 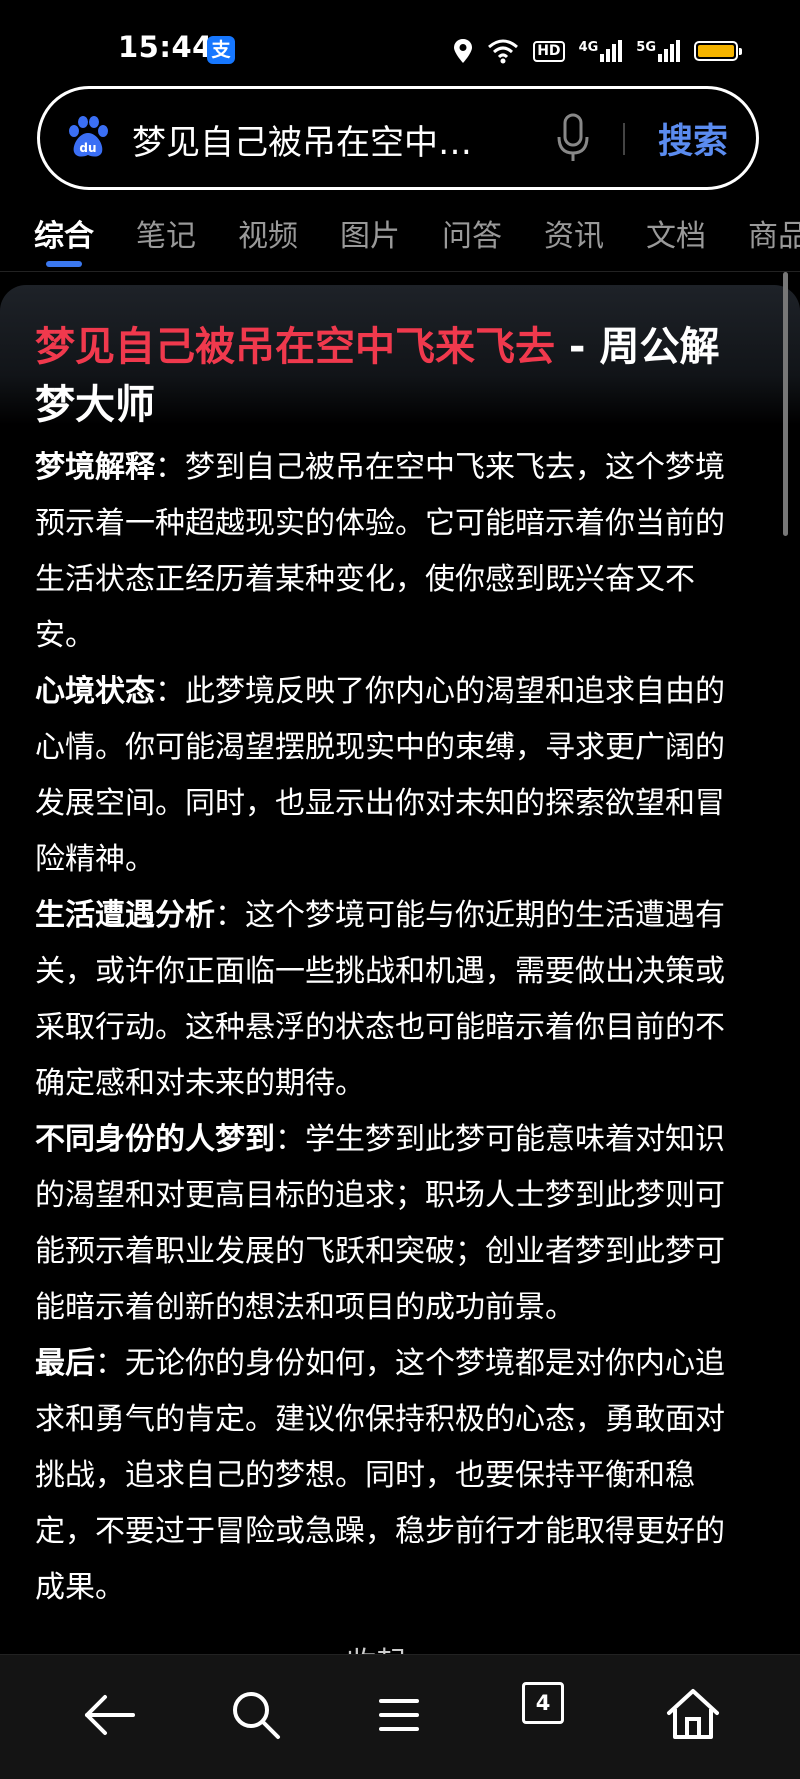 What do you see at coordinates (295, 347) in the screenshot?
I see `result-title-highlight: 梦见自己被吊在空中飞来飞去` at bounding box center [295, 347].